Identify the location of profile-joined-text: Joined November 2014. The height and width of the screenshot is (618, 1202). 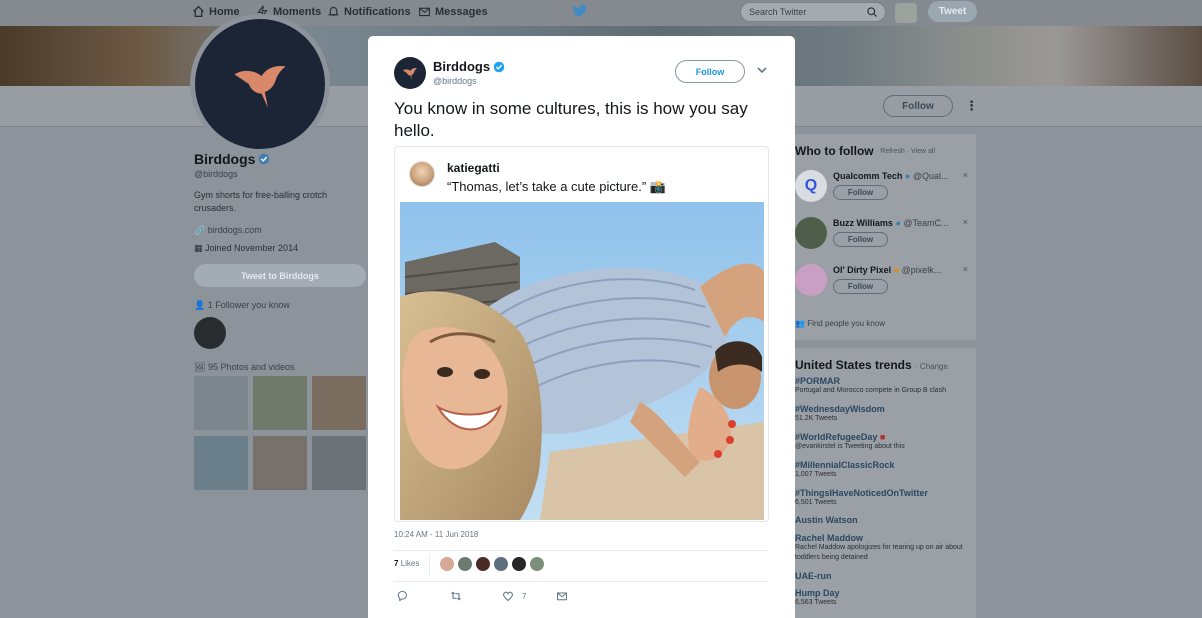
(252, 248).